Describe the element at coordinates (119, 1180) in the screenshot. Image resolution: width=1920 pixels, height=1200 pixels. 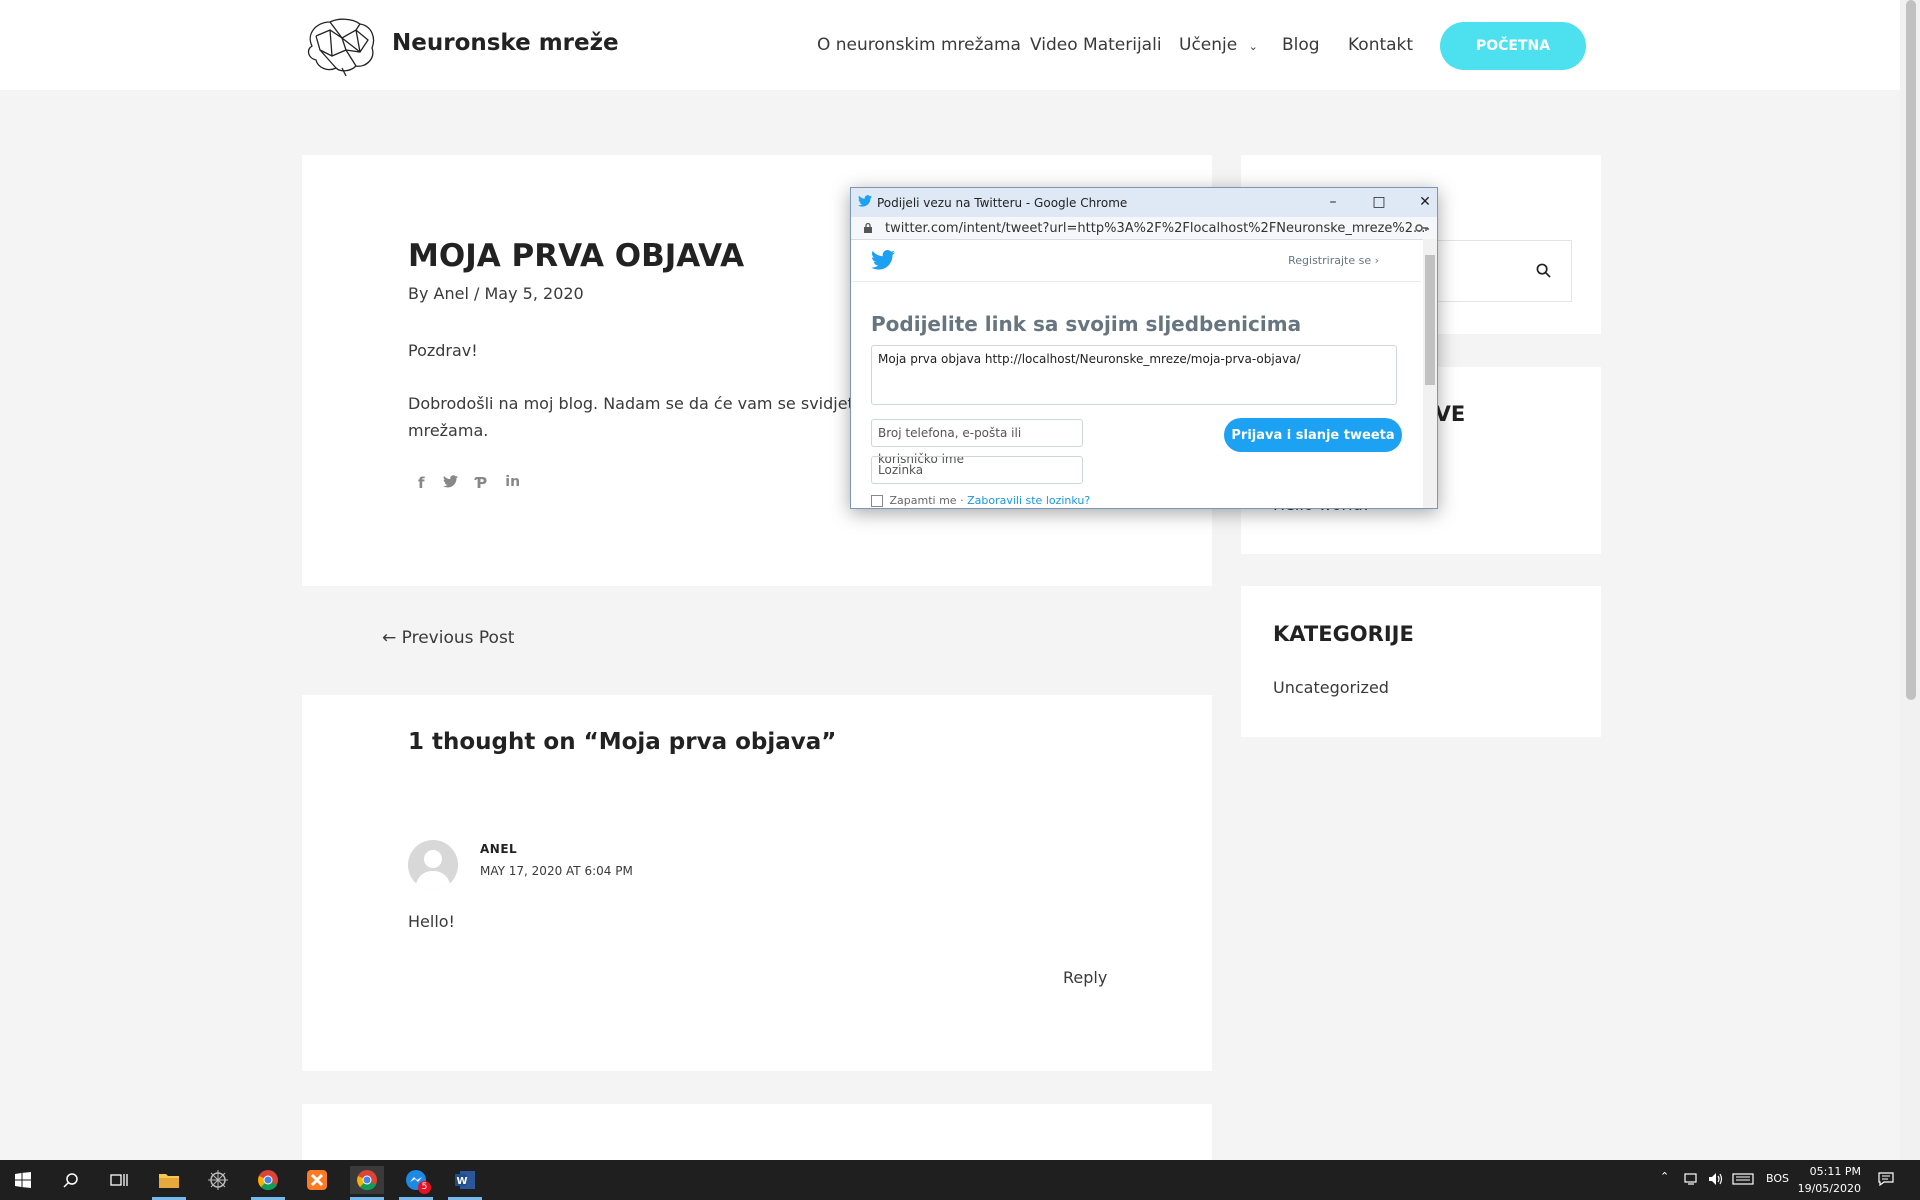
I see `task-view-icon` at that location.